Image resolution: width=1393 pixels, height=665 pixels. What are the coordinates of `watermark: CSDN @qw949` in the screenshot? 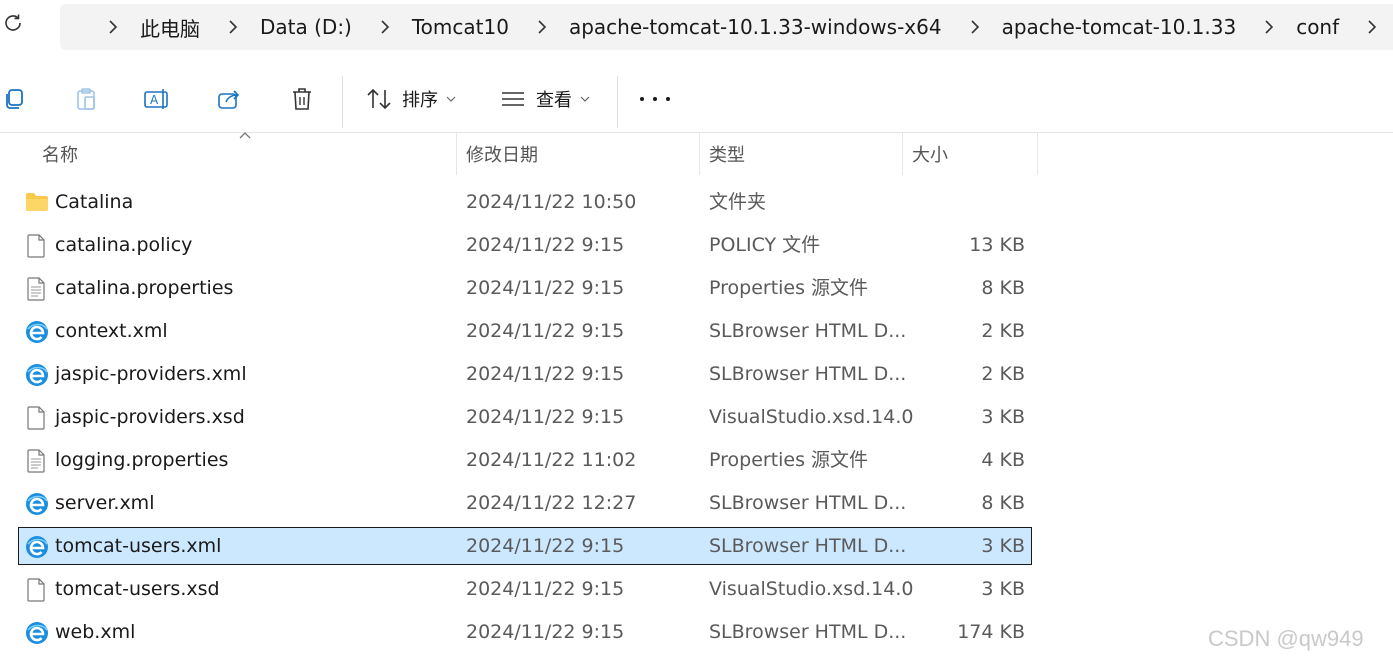 It's located at (1286, 638).